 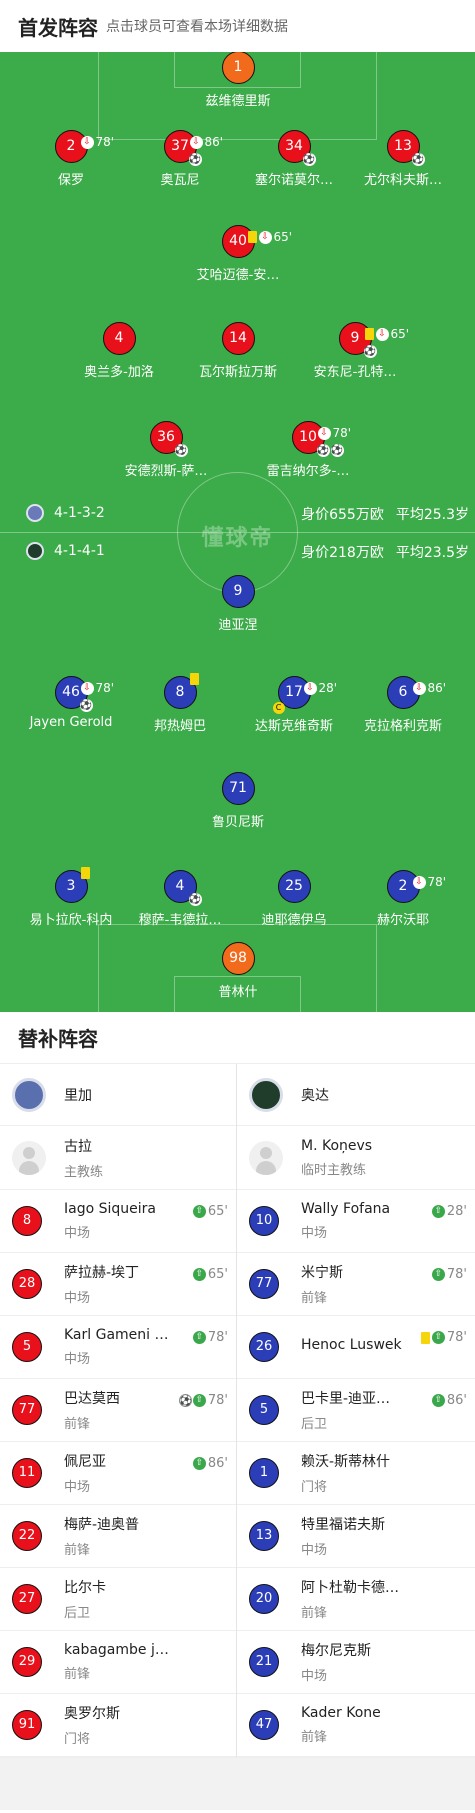 I want to click on jersey-number: 21, so click(x=264, y=1662).